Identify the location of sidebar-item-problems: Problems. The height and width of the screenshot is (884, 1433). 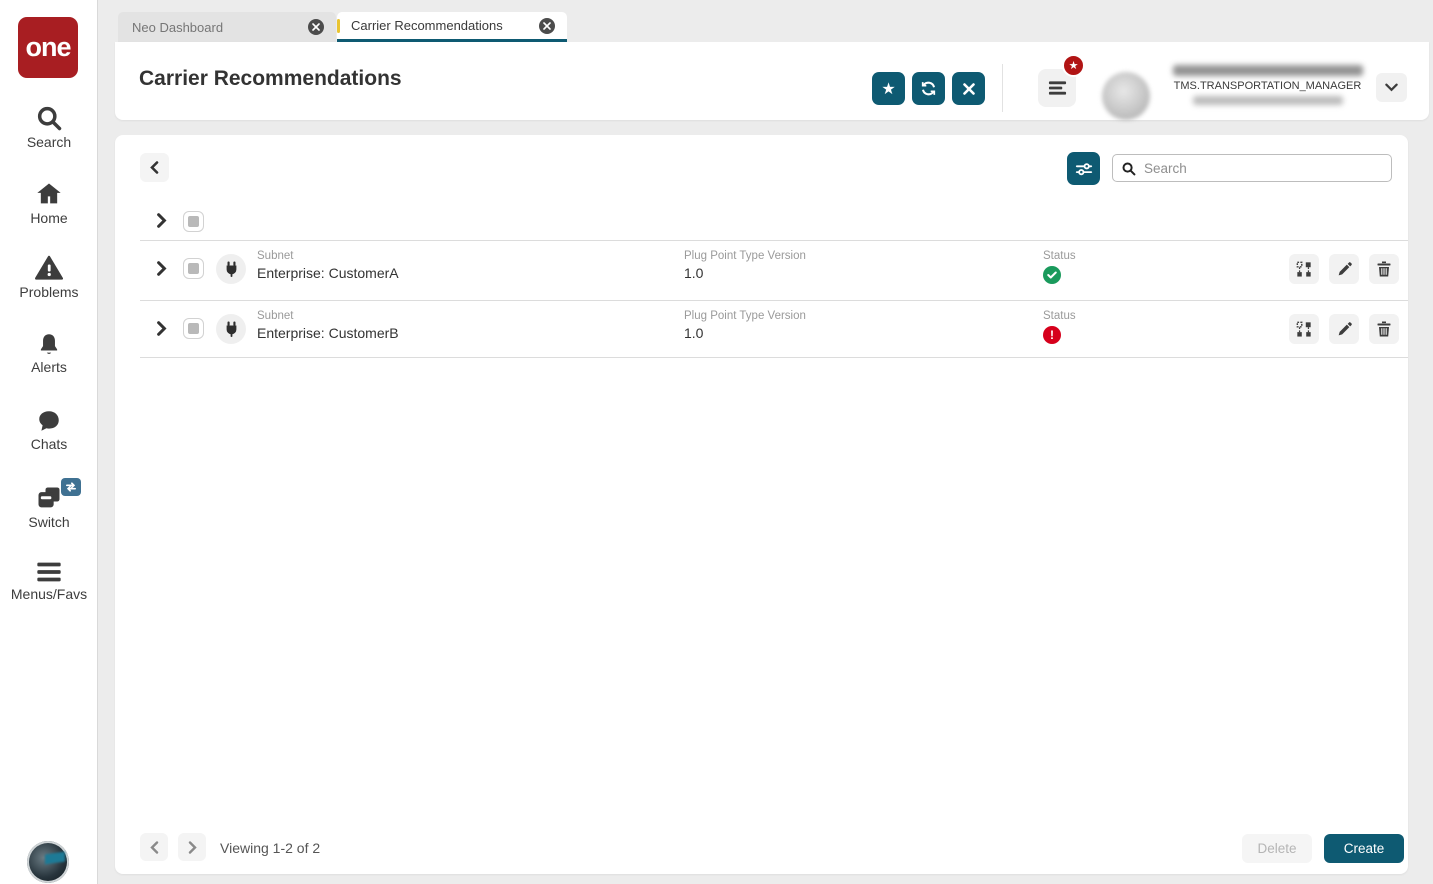
(49, 277).